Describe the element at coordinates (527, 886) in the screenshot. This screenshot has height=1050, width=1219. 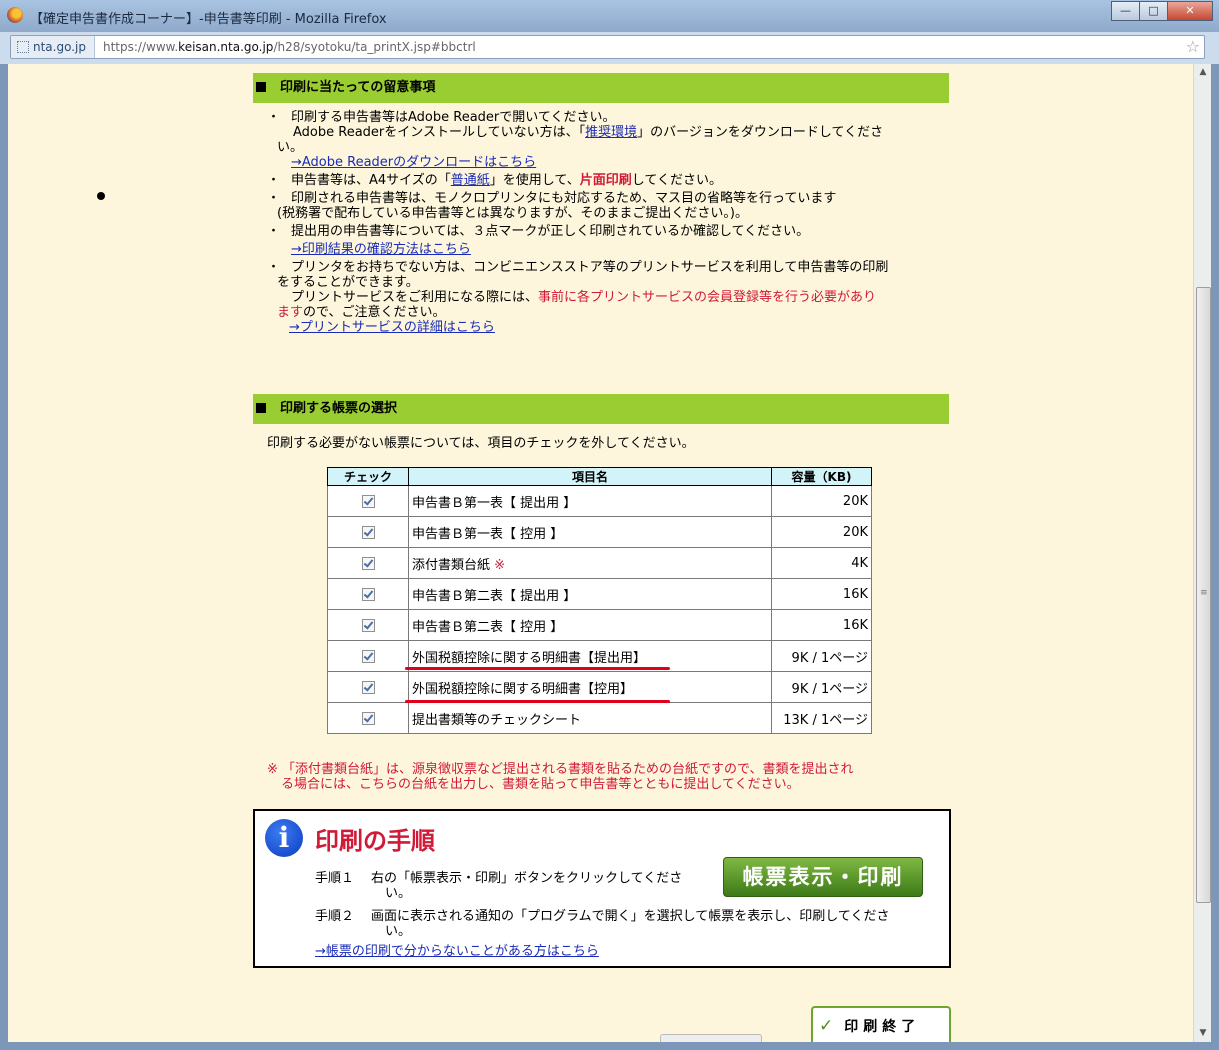
I see `step-1-text: 右の「帳票表示・印刷」ボタンをクリックしてくださ い。` at that location.